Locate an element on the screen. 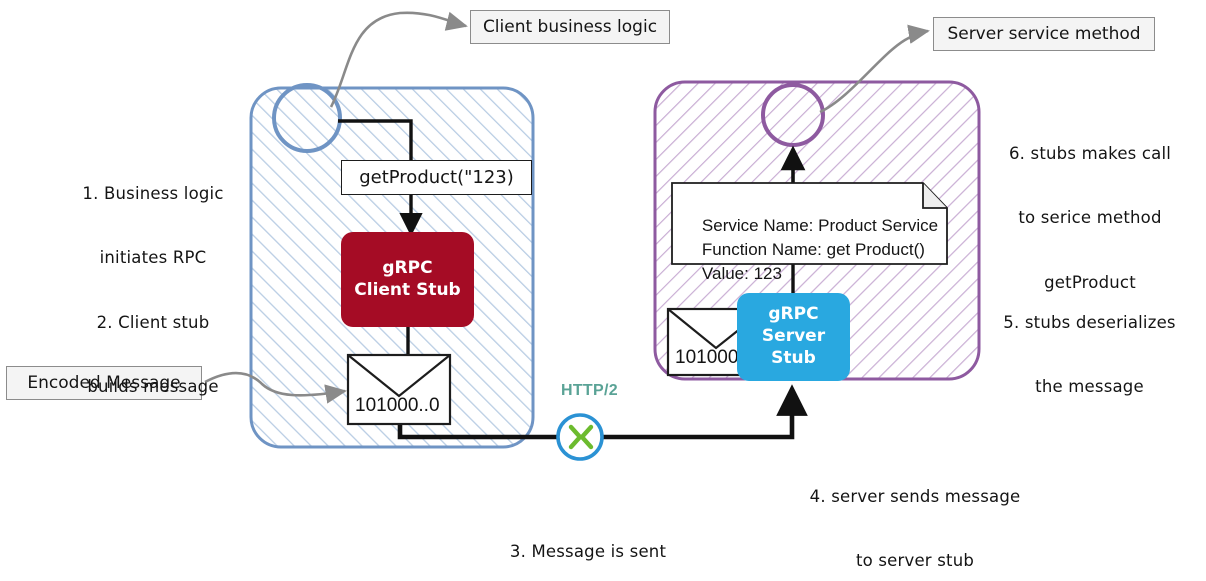  server-envelope-label: 101000 is located at coordinates (707, 357).